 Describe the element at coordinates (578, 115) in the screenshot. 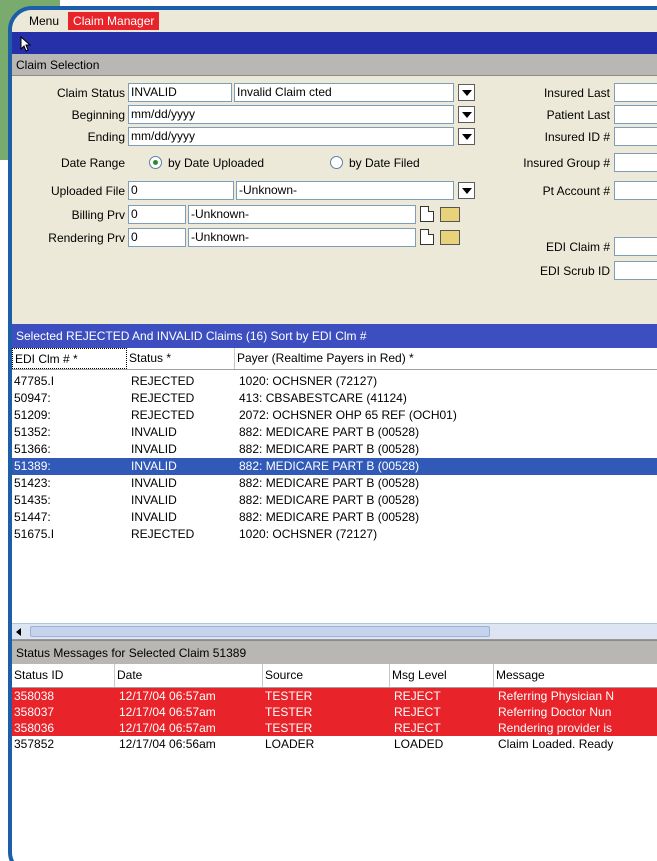

I see `patient-last-label: Patient Last` at that location.